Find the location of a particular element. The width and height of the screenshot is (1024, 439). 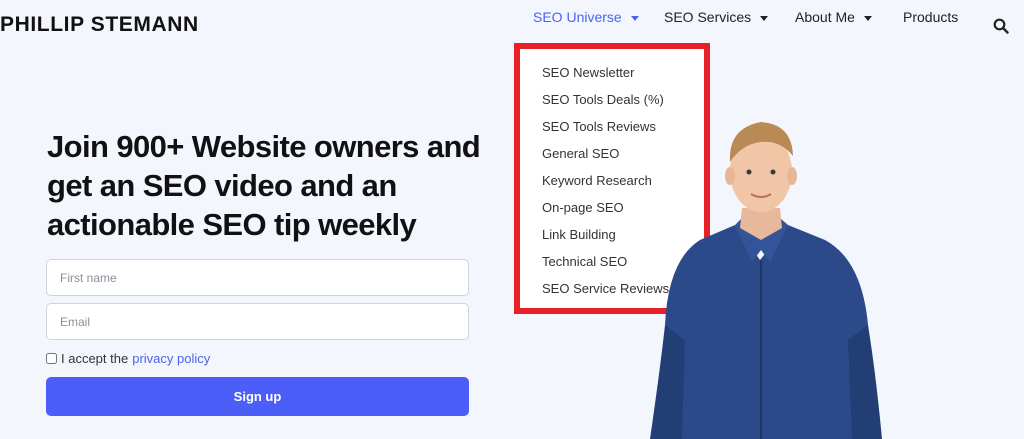

nav-seo-universe: SEO Universe is located at coordinates (586, 17).